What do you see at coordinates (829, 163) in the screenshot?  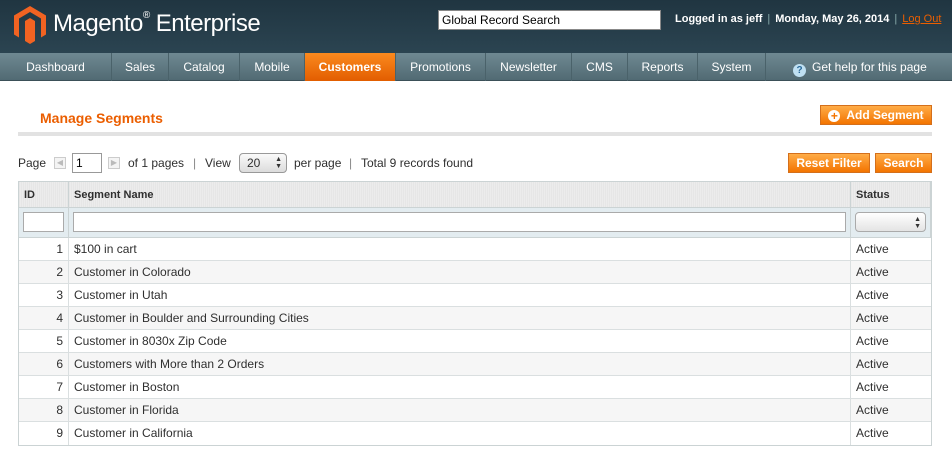 I see `reset-filter-button: Reset Filter` at bounding box center [829, 163].